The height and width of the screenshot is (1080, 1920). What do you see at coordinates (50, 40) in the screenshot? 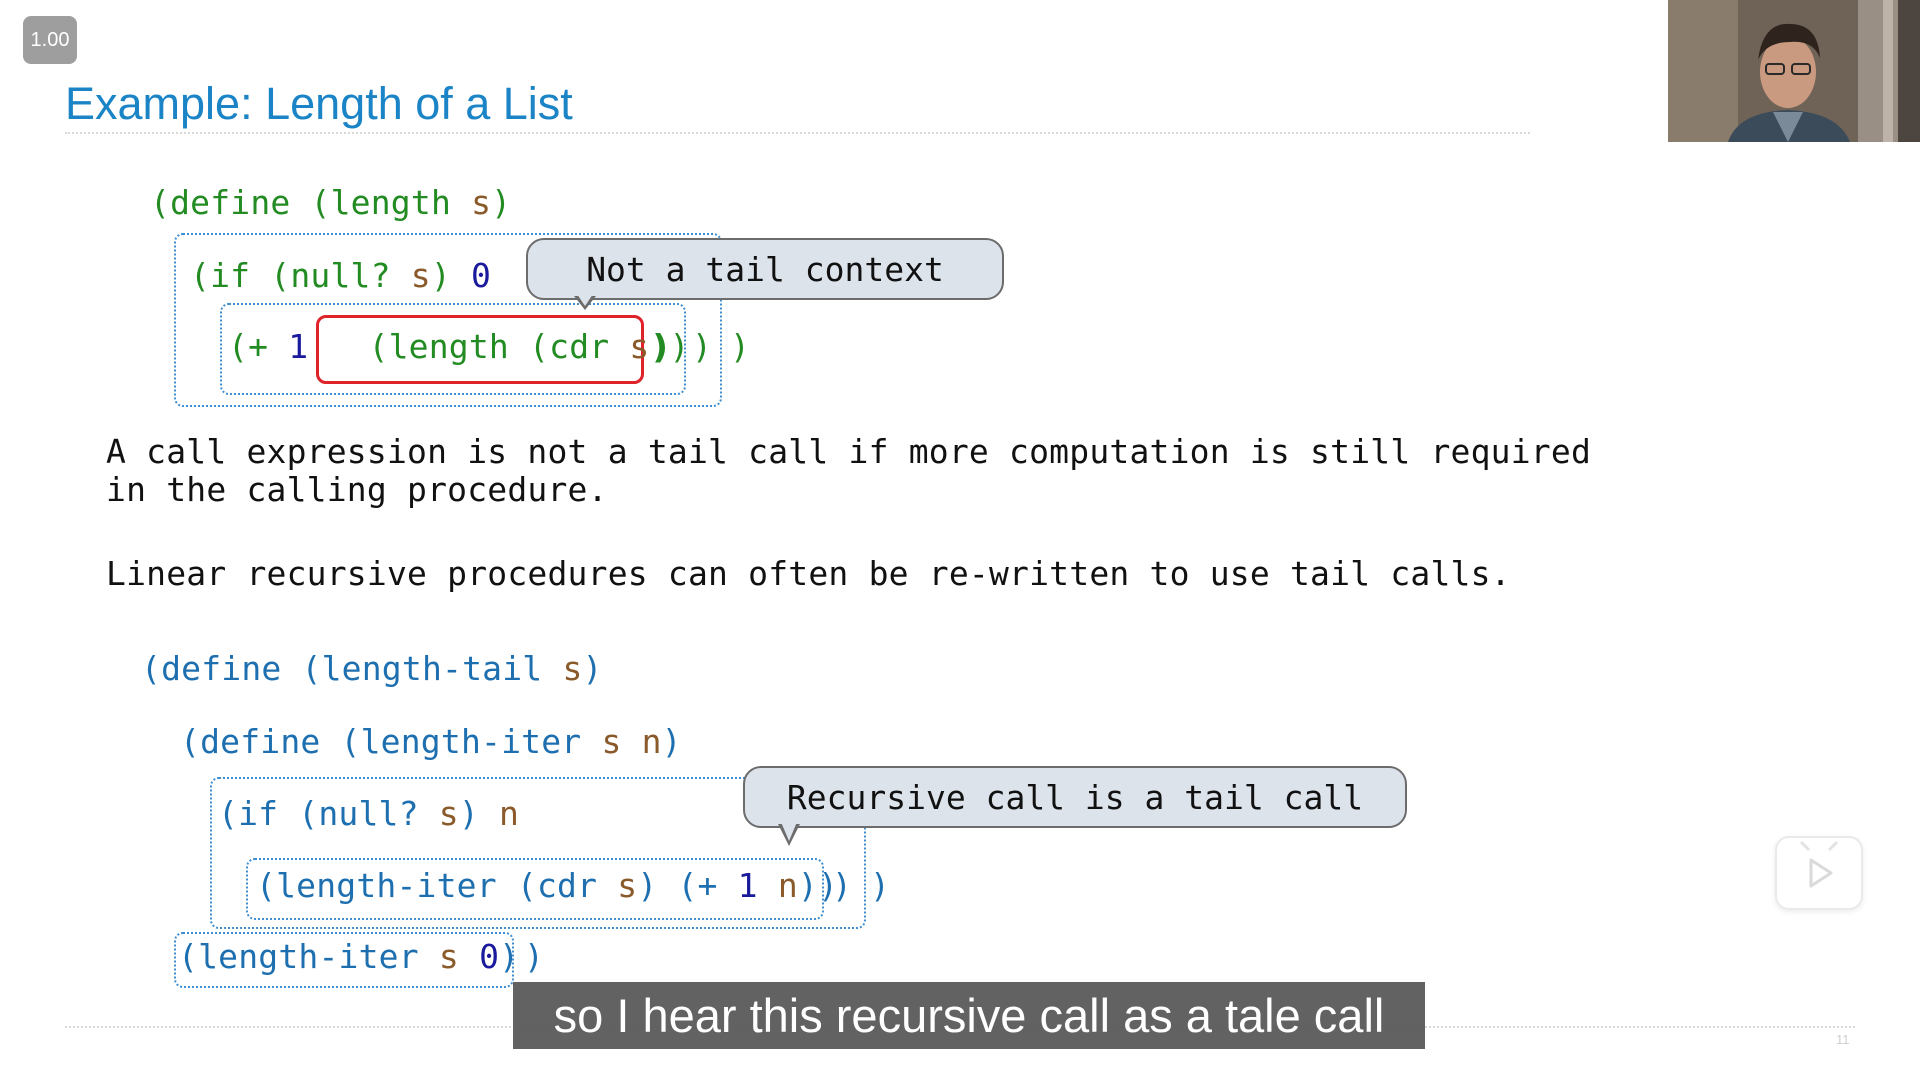
I see `playback-speed-badge: 1.00` at bounding box center [50, 40].